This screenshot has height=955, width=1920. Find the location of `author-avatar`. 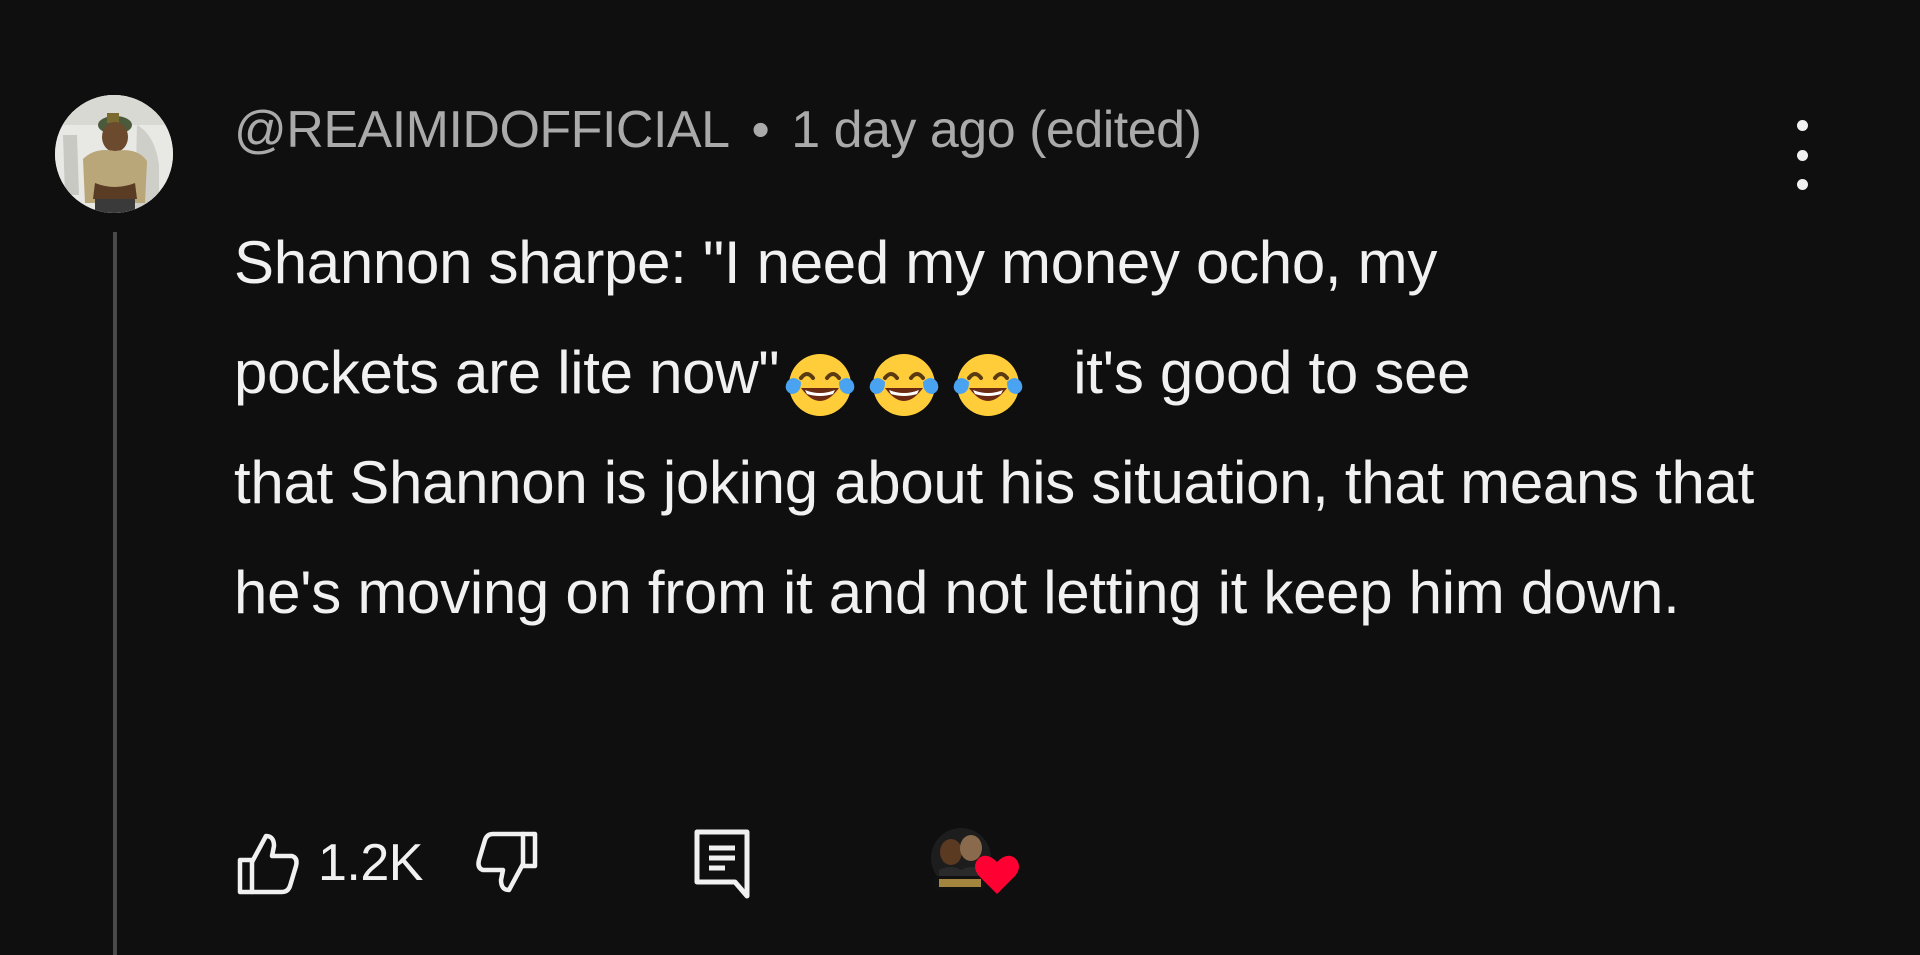

author-avatar is located at coordinates (114, 154).